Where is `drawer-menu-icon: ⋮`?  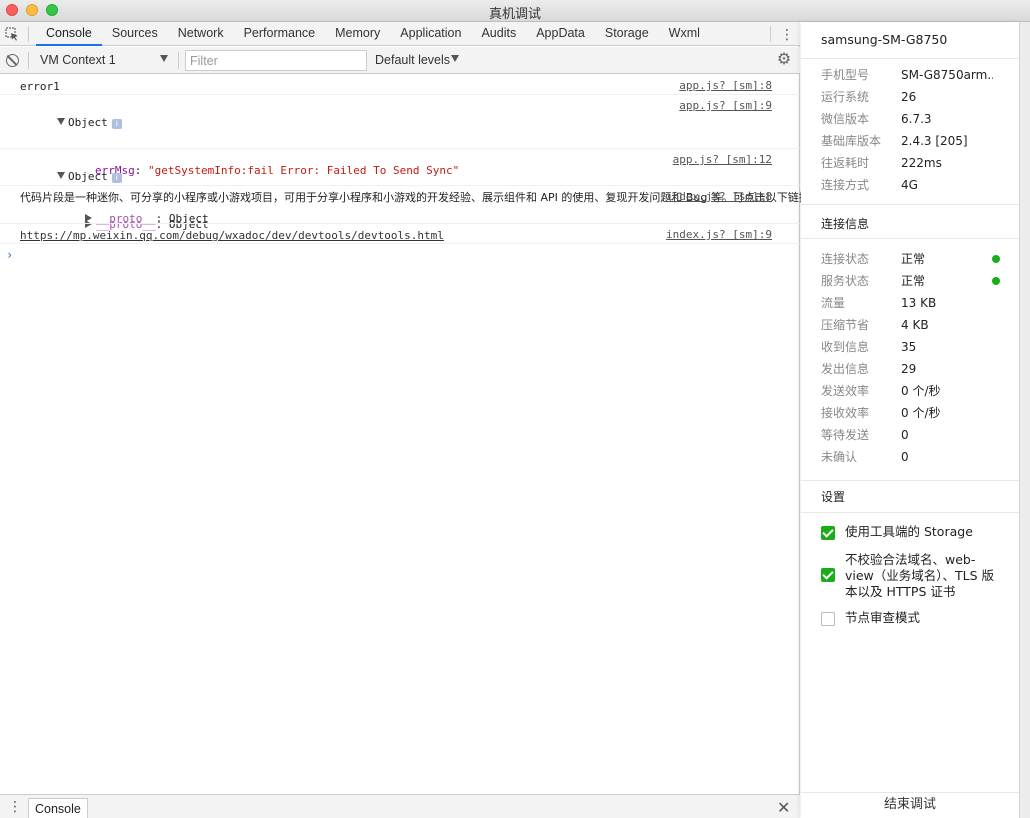
drawer-menu-icon: ⋮ is located at coordinates (15, 806).